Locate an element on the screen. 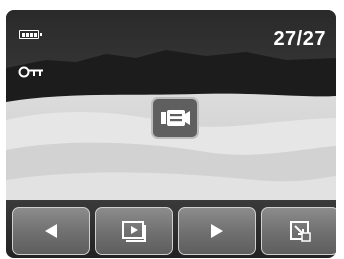  image-counter: 27/27 is located at coordinates (299, 39).